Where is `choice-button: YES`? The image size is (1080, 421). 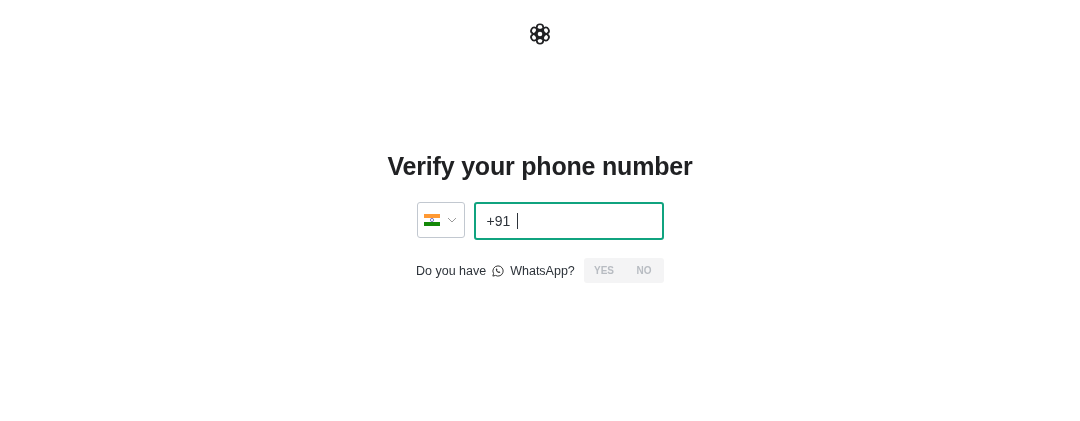 choice-button: YES is located at coordinates (604, 270).